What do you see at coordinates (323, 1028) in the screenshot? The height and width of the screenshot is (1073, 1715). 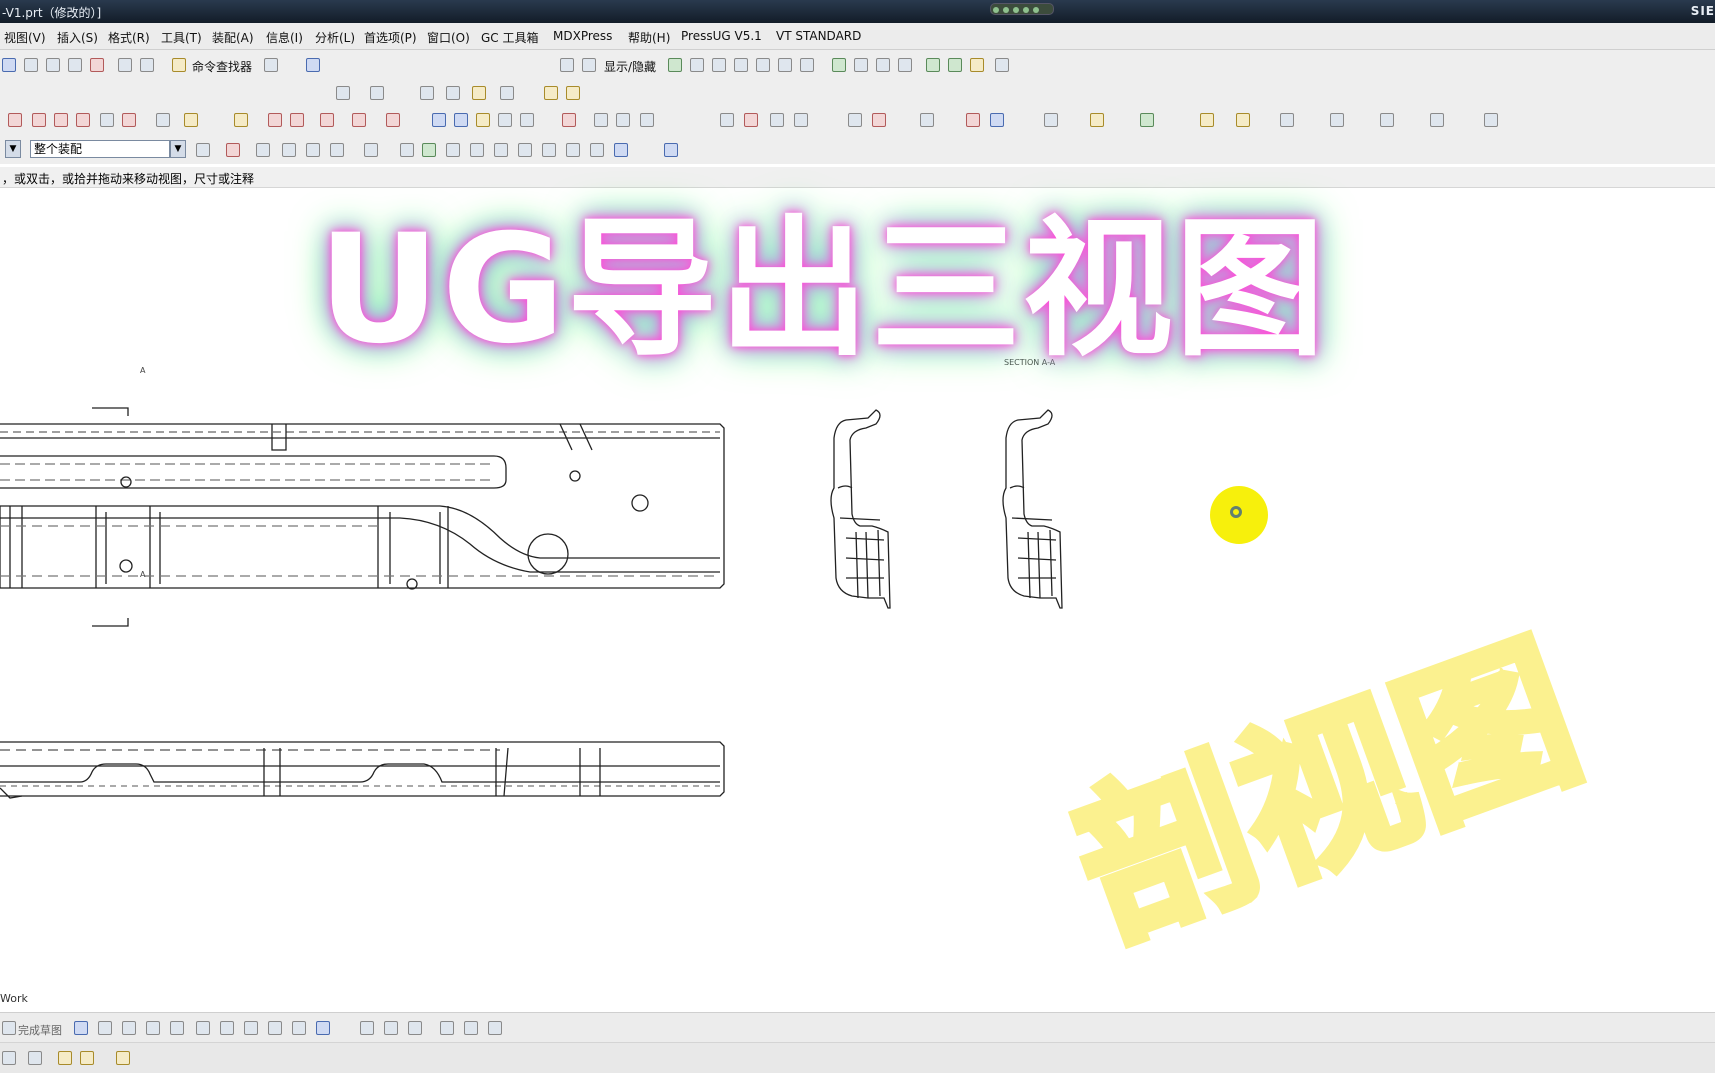 I see `offset-icon` at bounding box center [323, 1028].